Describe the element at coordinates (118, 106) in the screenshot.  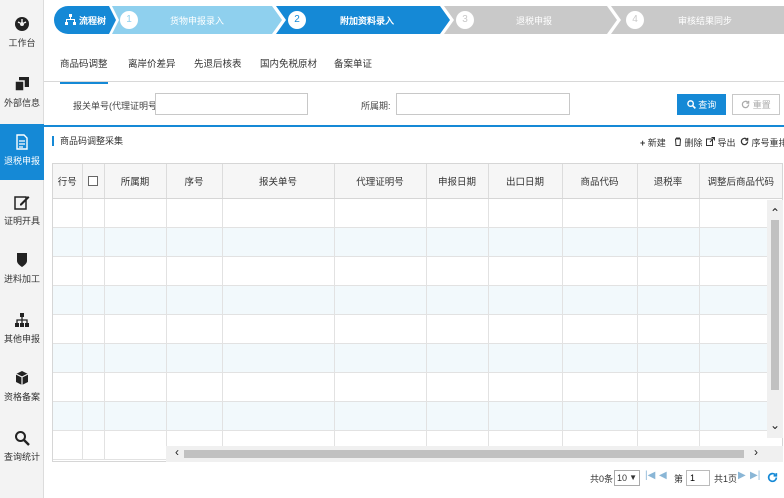
I see `declaration-number-label: 报关单号(代理证明号):` at that location.